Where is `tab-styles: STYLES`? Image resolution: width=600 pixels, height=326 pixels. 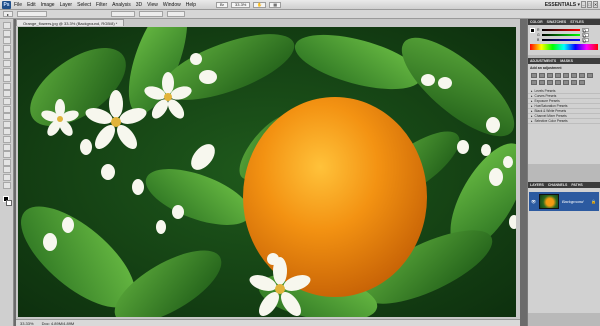
tab-styles: STYLES is located at coordinates (577, 22).